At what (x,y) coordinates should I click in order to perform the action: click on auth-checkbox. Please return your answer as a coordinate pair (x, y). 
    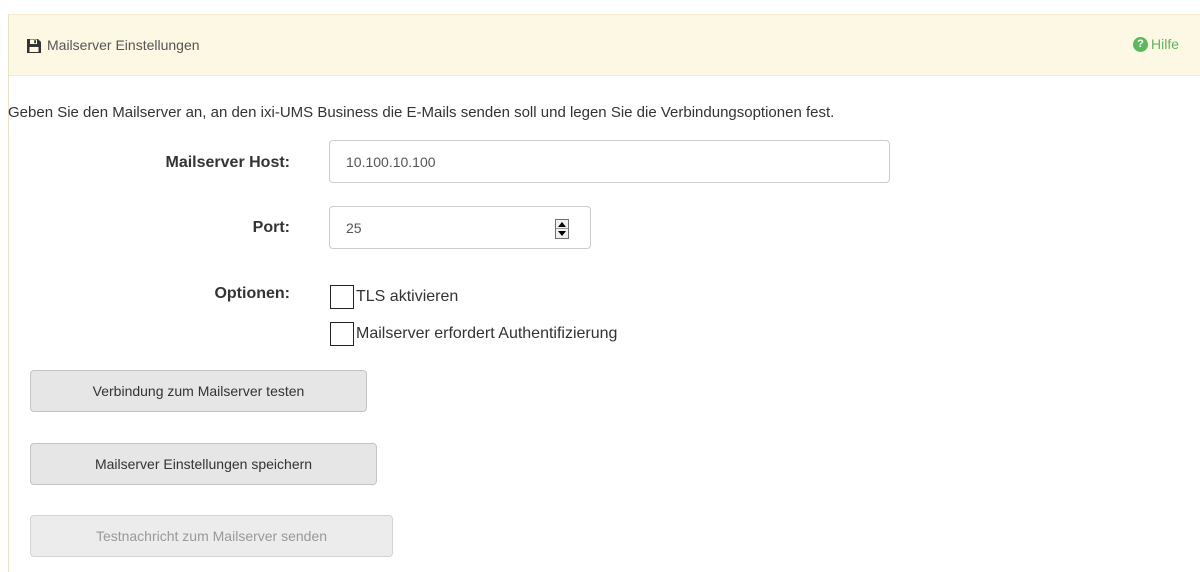
    Looking at the image, I should click on (342, 334).